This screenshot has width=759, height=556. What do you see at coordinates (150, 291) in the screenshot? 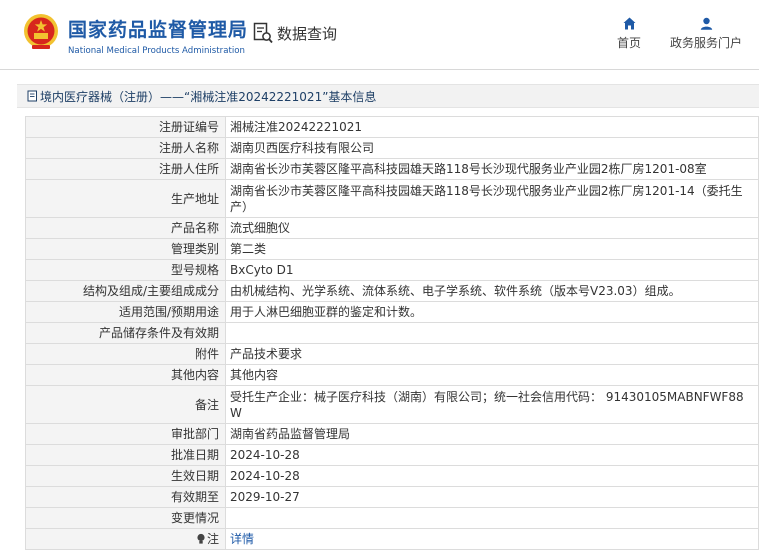
I see `row-label-text: 结构及组成/主要组成成分` at bounding box center [150, 291].